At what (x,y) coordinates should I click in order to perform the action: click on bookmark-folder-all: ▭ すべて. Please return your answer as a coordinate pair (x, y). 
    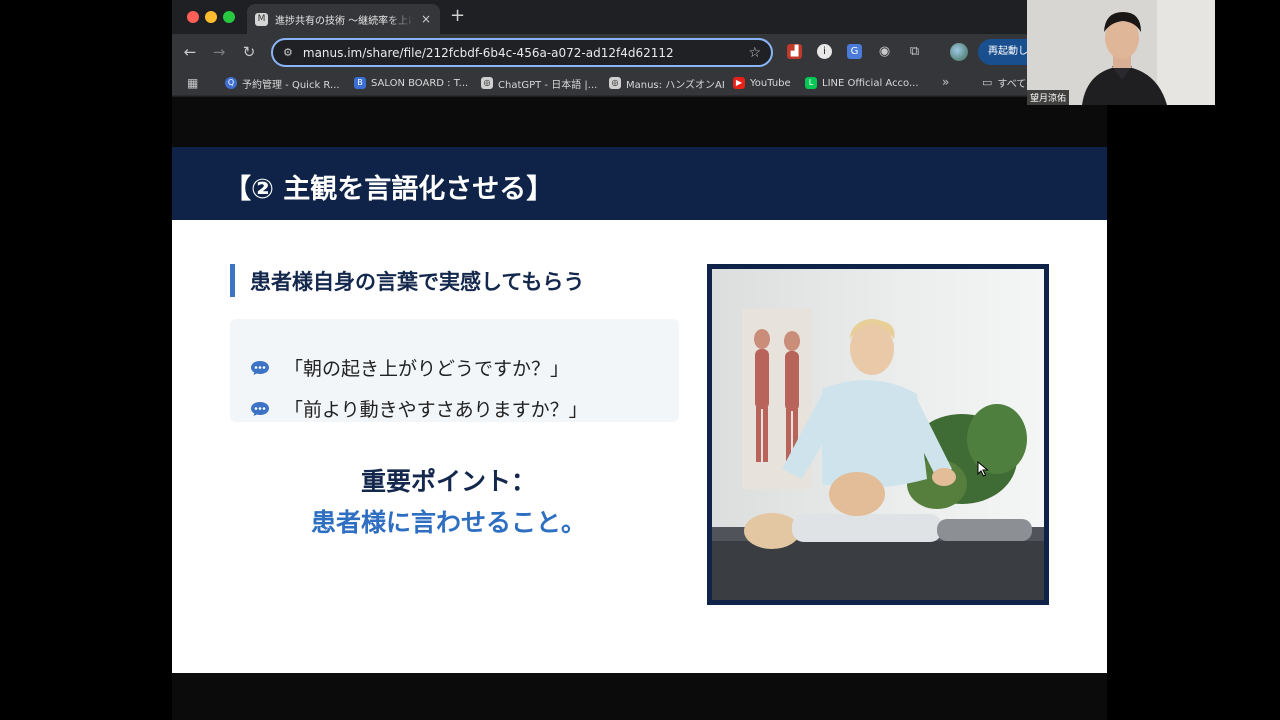
    Looking at the image, I should click on (1004, 82).